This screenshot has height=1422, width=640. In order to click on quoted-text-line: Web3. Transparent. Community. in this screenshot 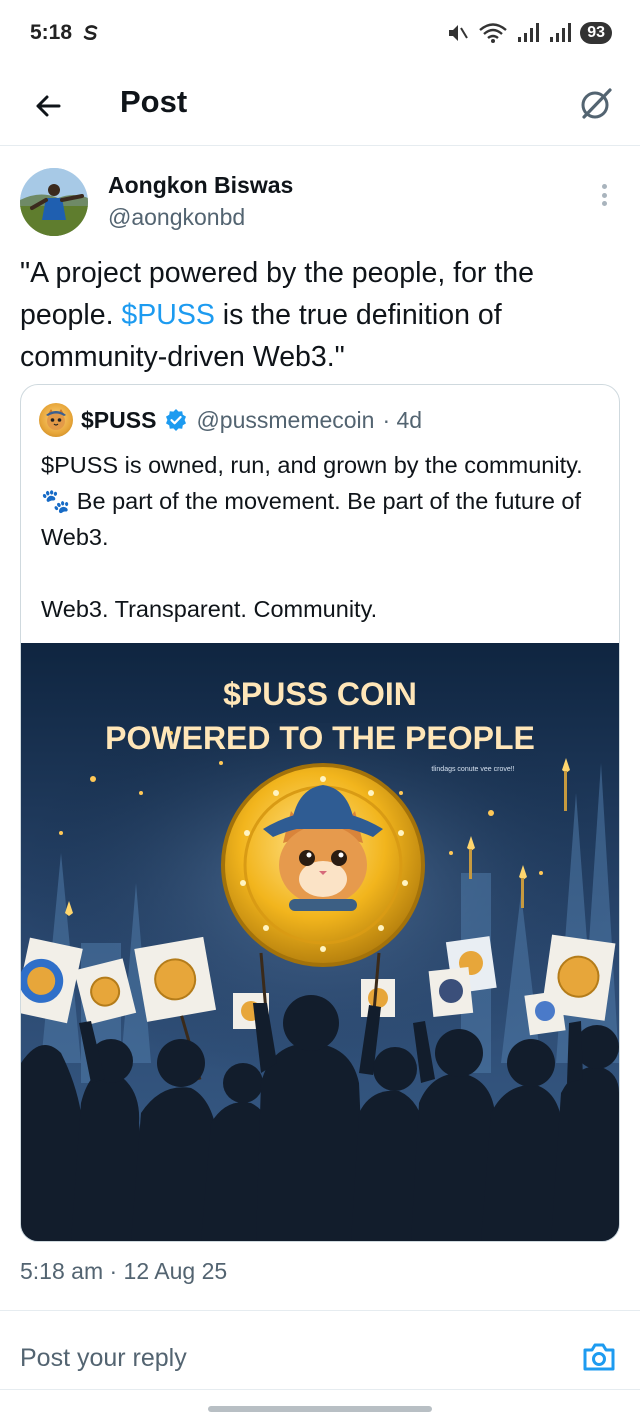, I will do `click(209, 609)`.